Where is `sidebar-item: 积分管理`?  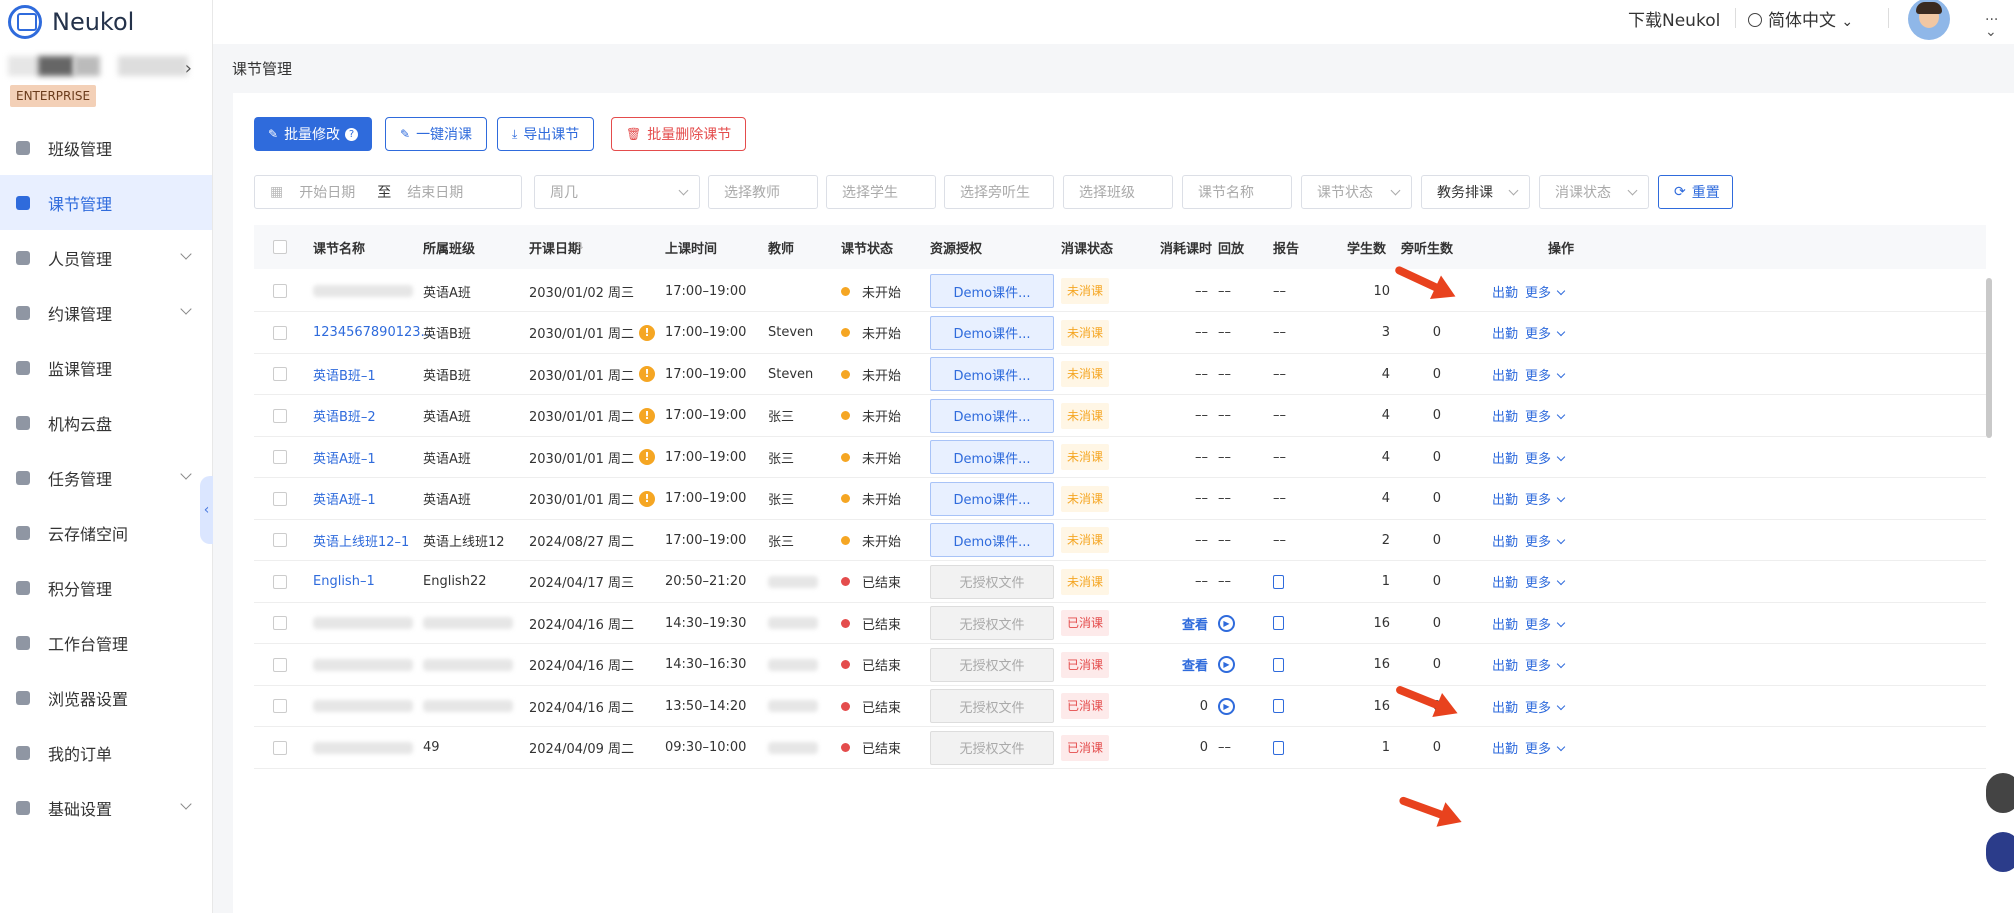
sidebar-item: 积分管理 is located at coordinates (106, 587).